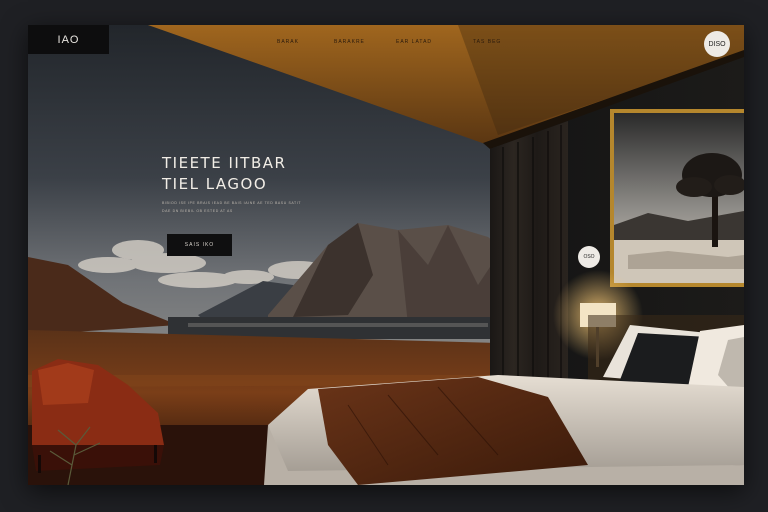 The height and width of the screenshot is (512, 768). I want to click on site-logo: IAO, so click(68, 39).